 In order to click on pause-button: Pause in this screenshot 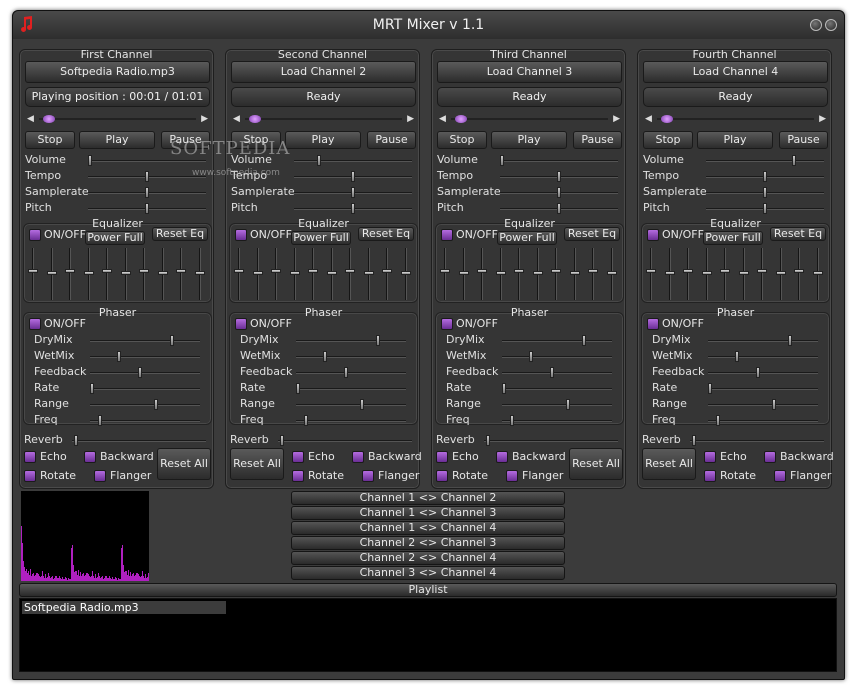, I will do `click(597, 140)`.